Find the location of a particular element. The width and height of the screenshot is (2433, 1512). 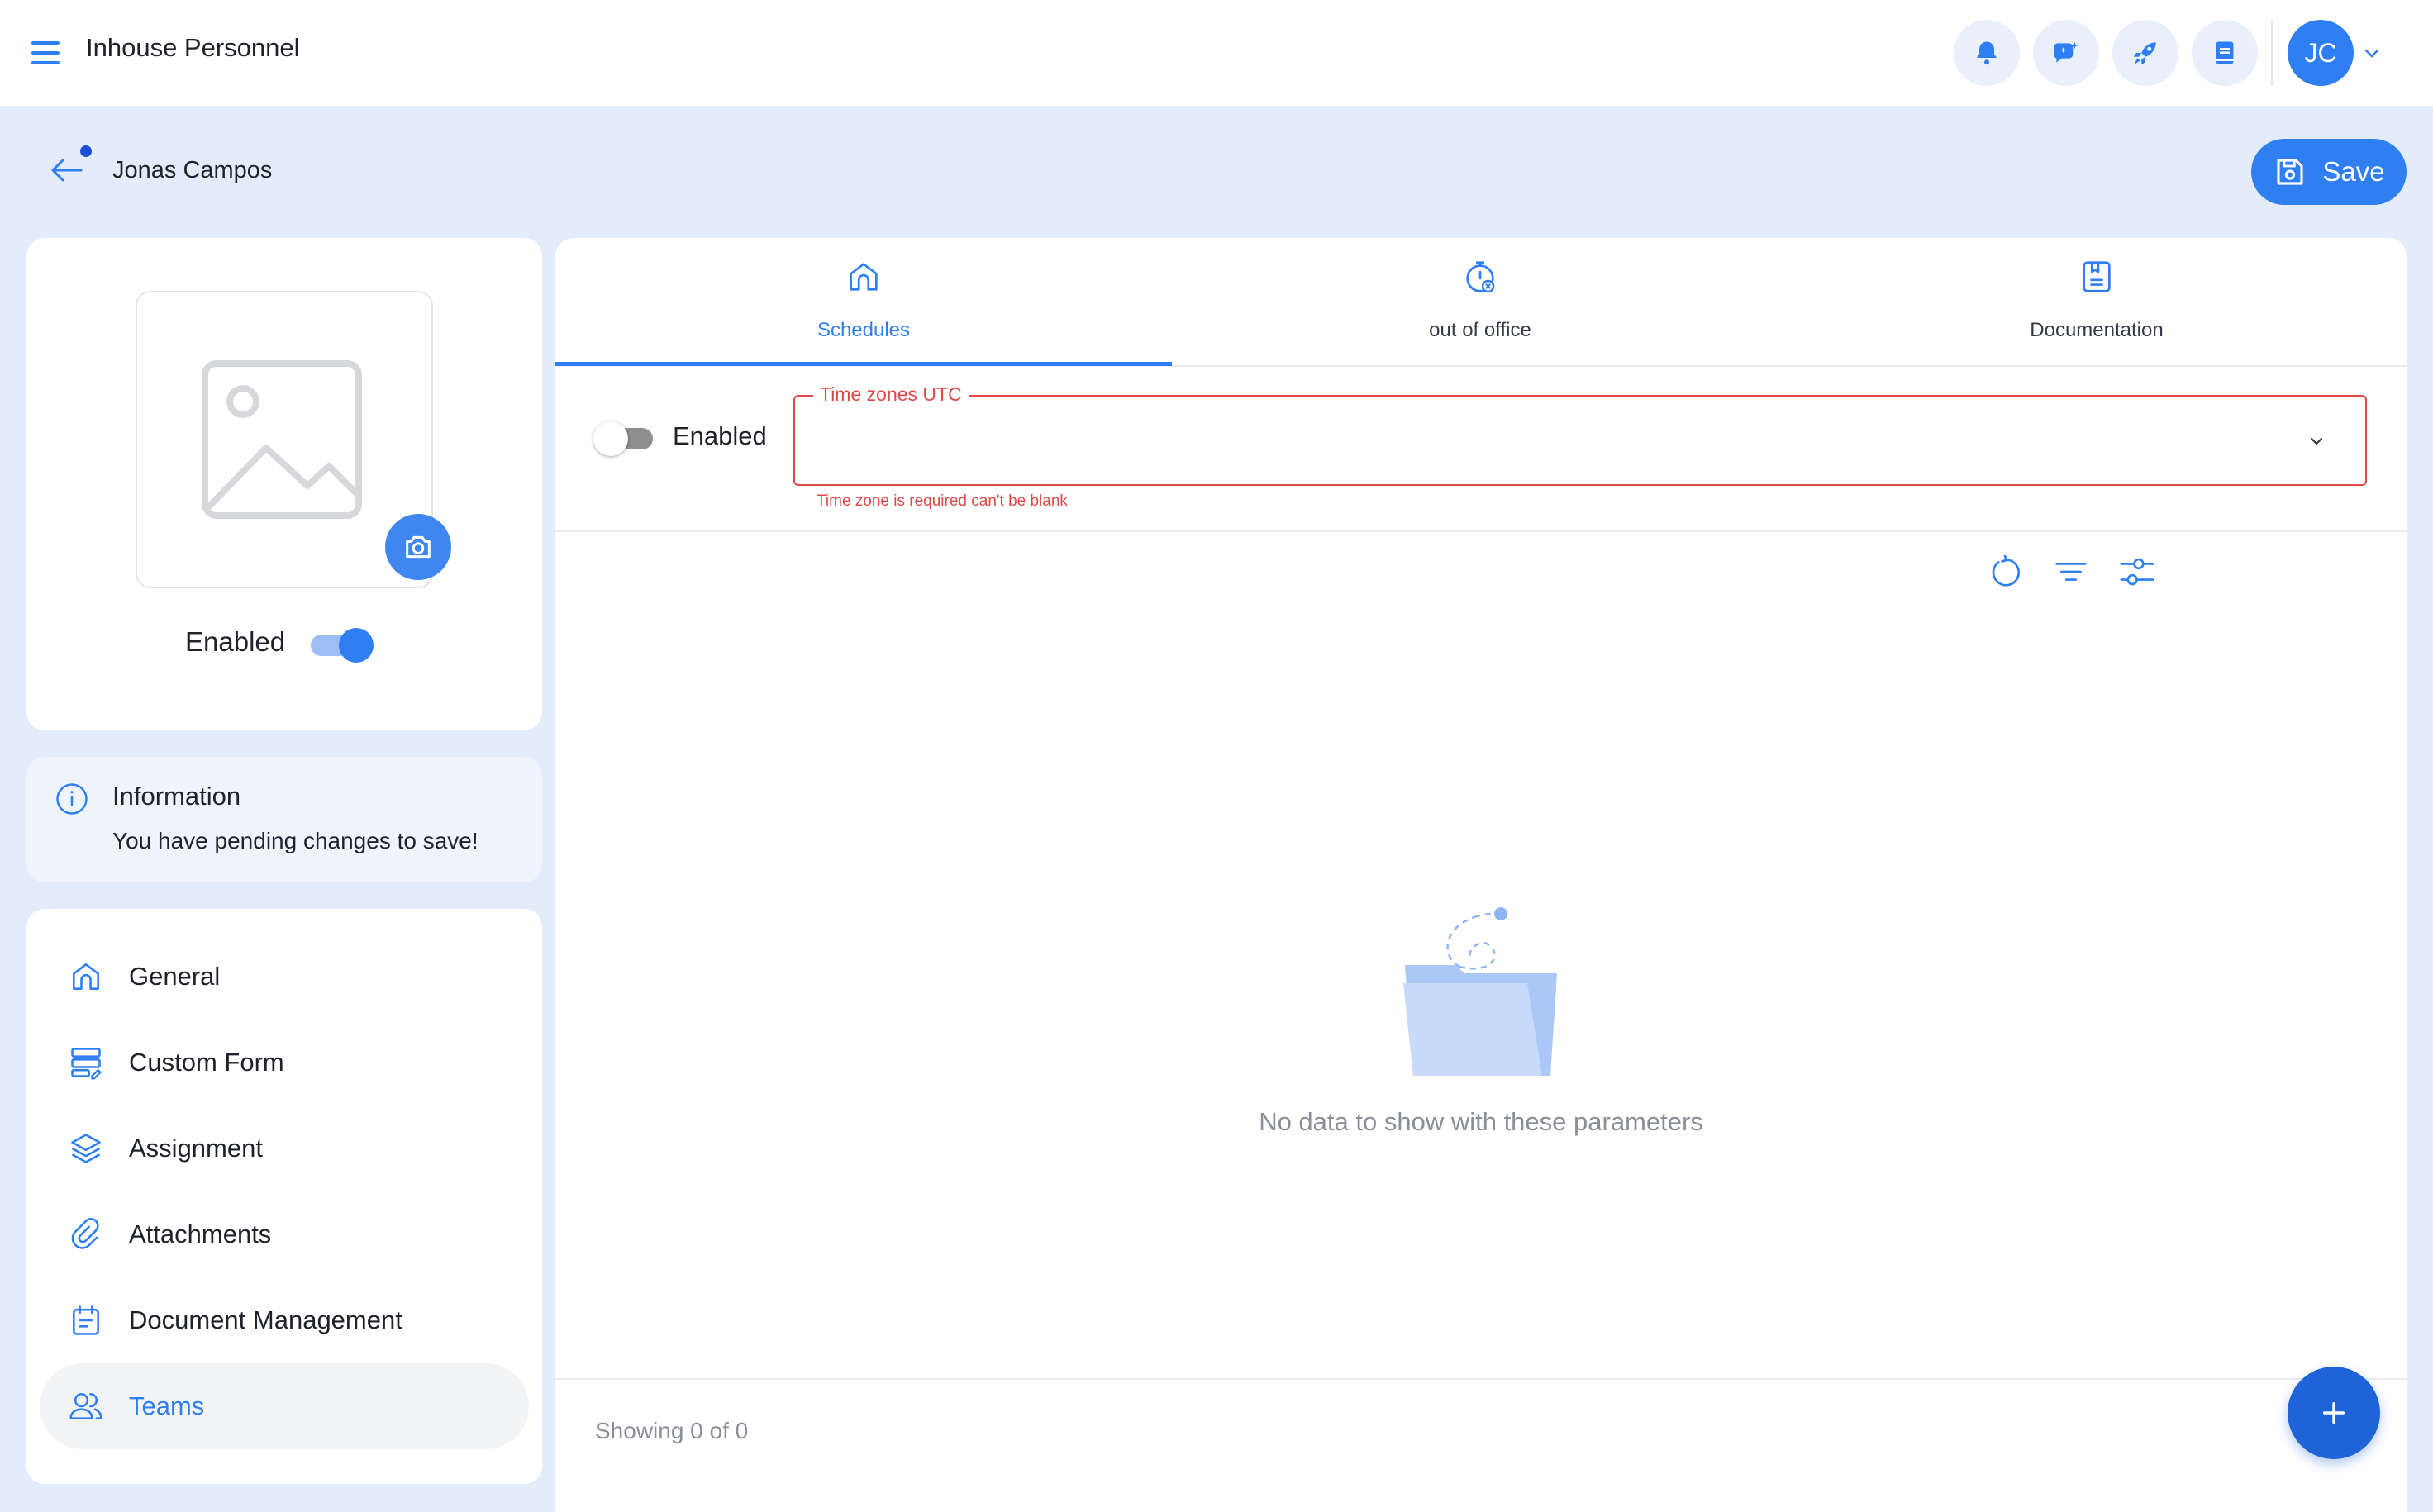

timezone-error-message: Time zone is required can't be blank is located at coordinates (942, 501).